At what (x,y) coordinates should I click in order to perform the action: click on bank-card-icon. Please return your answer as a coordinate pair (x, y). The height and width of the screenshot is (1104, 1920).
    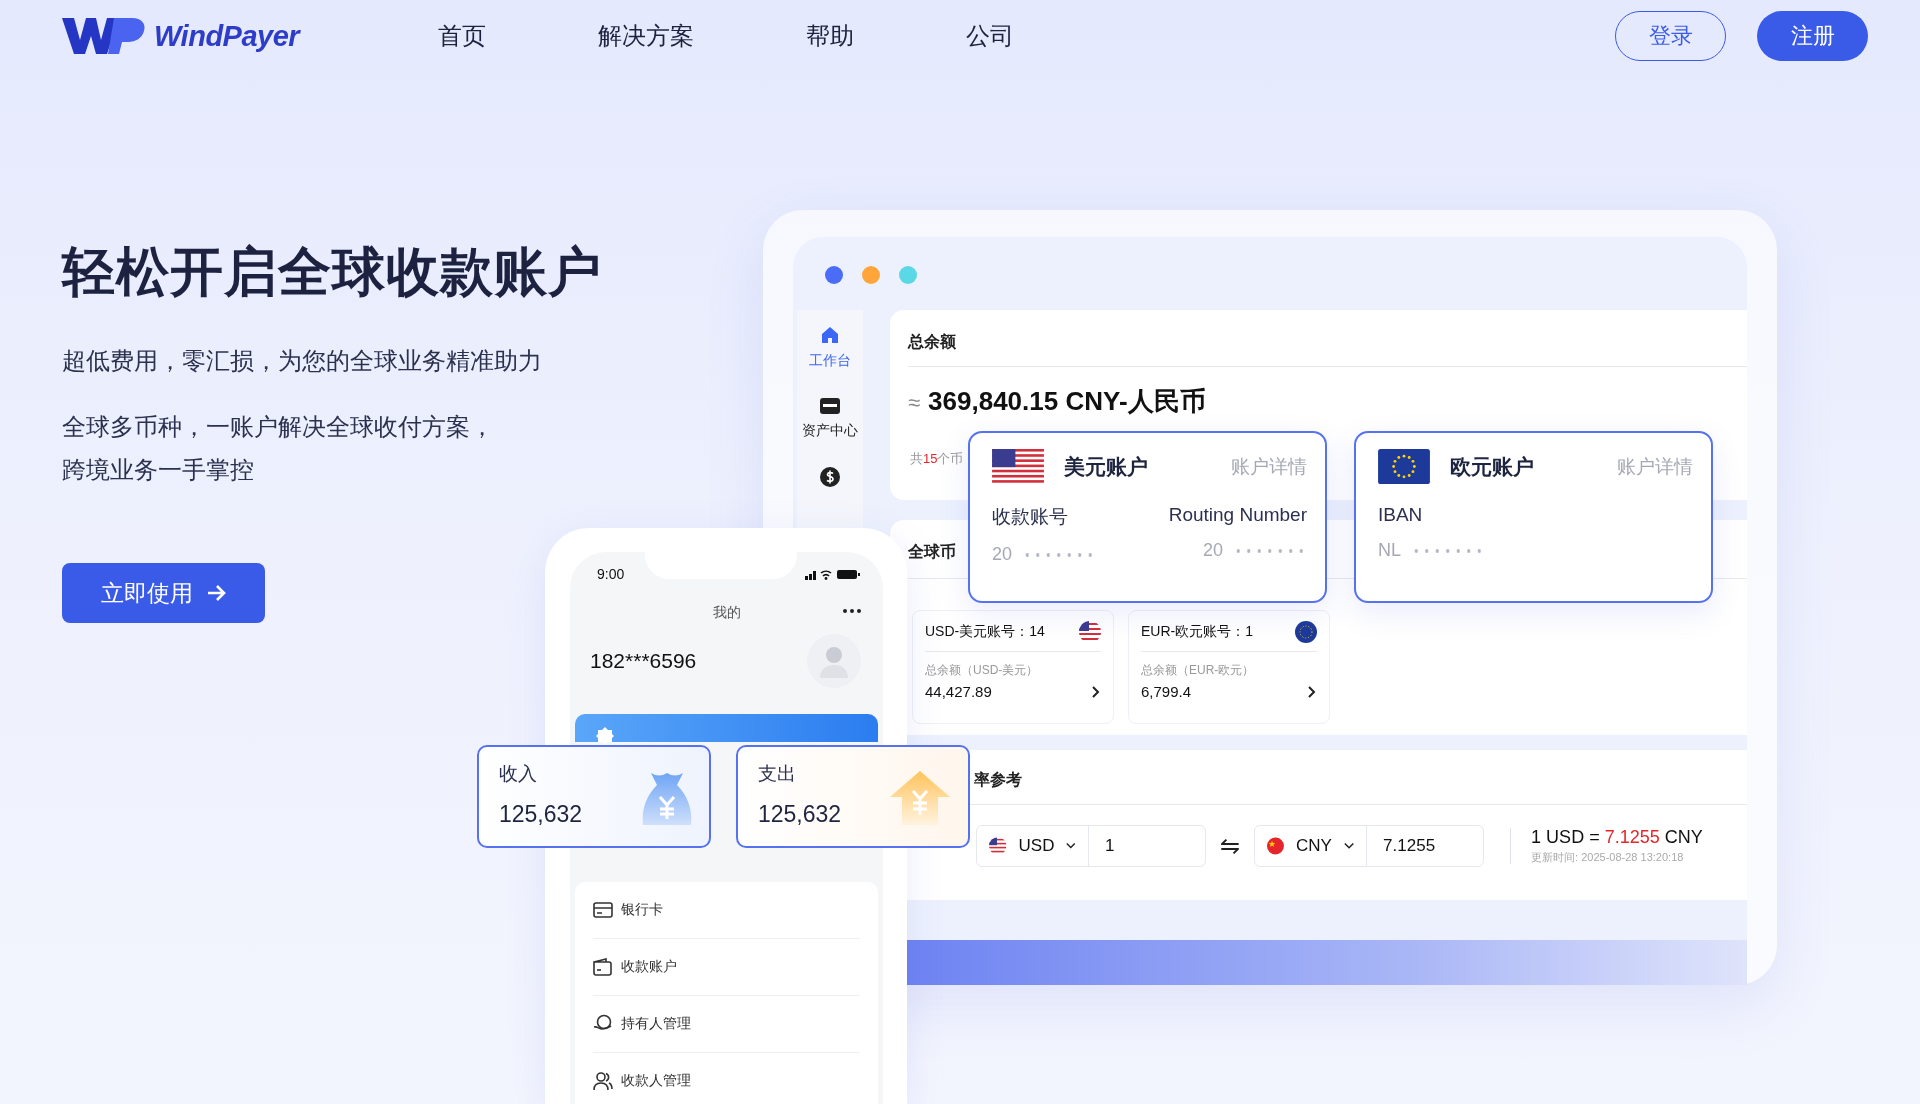
    Looking at the image, I should click on (603, 910).